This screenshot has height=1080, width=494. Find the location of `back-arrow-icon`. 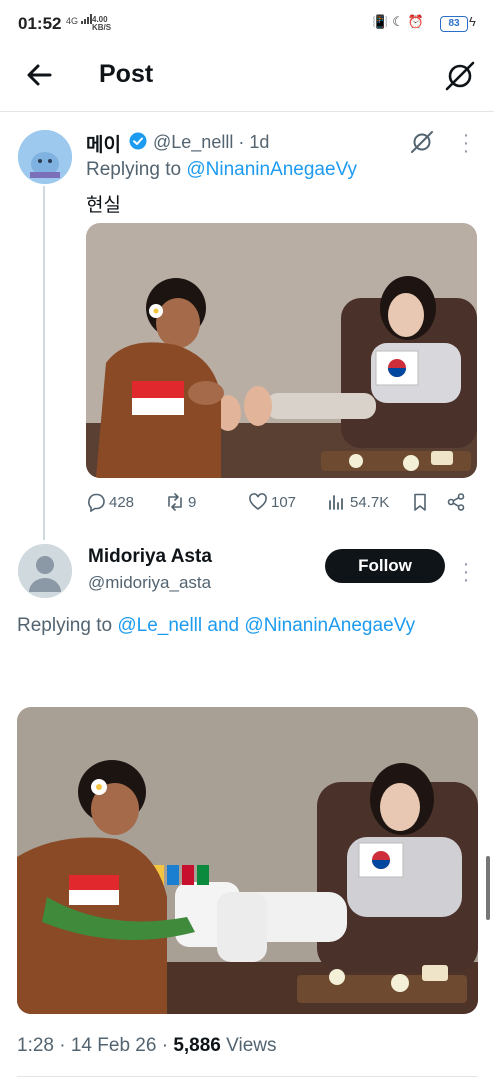

back-arrow-icon is located at coordinates (39, 75).